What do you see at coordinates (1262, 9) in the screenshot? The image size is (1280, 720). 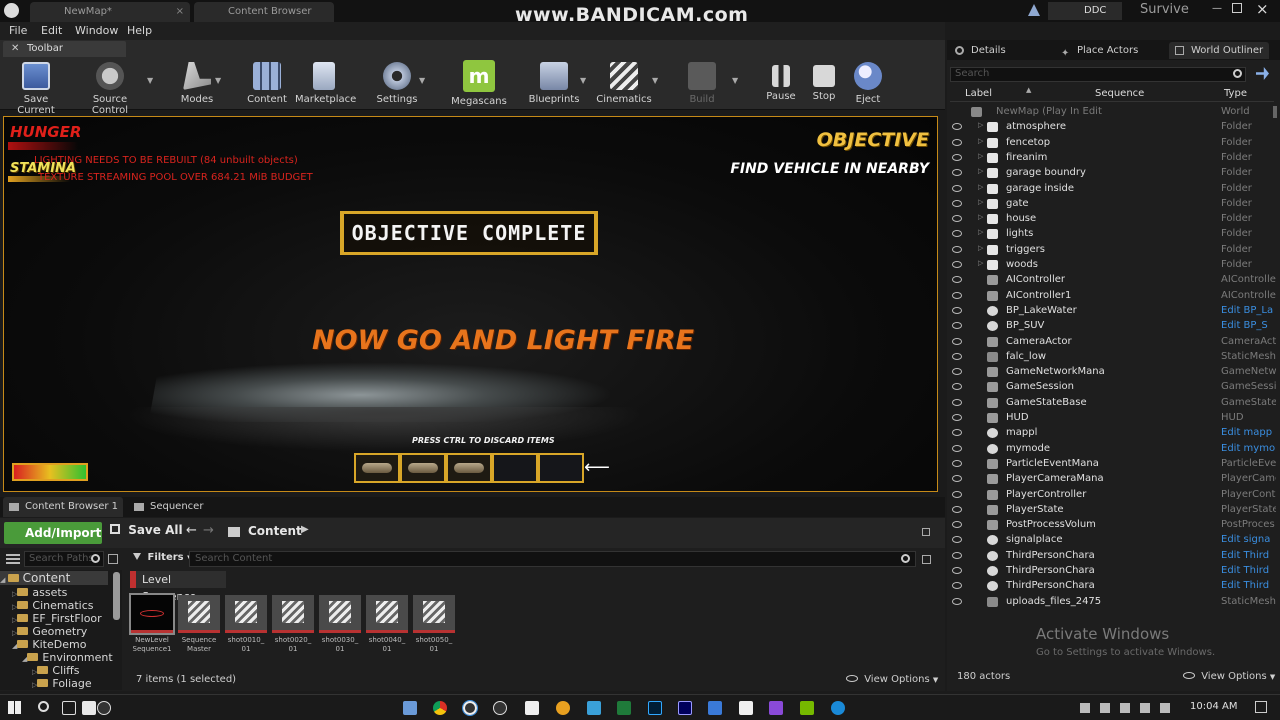 I see `close-window-button: ×` at bounding box center [1262, 9].